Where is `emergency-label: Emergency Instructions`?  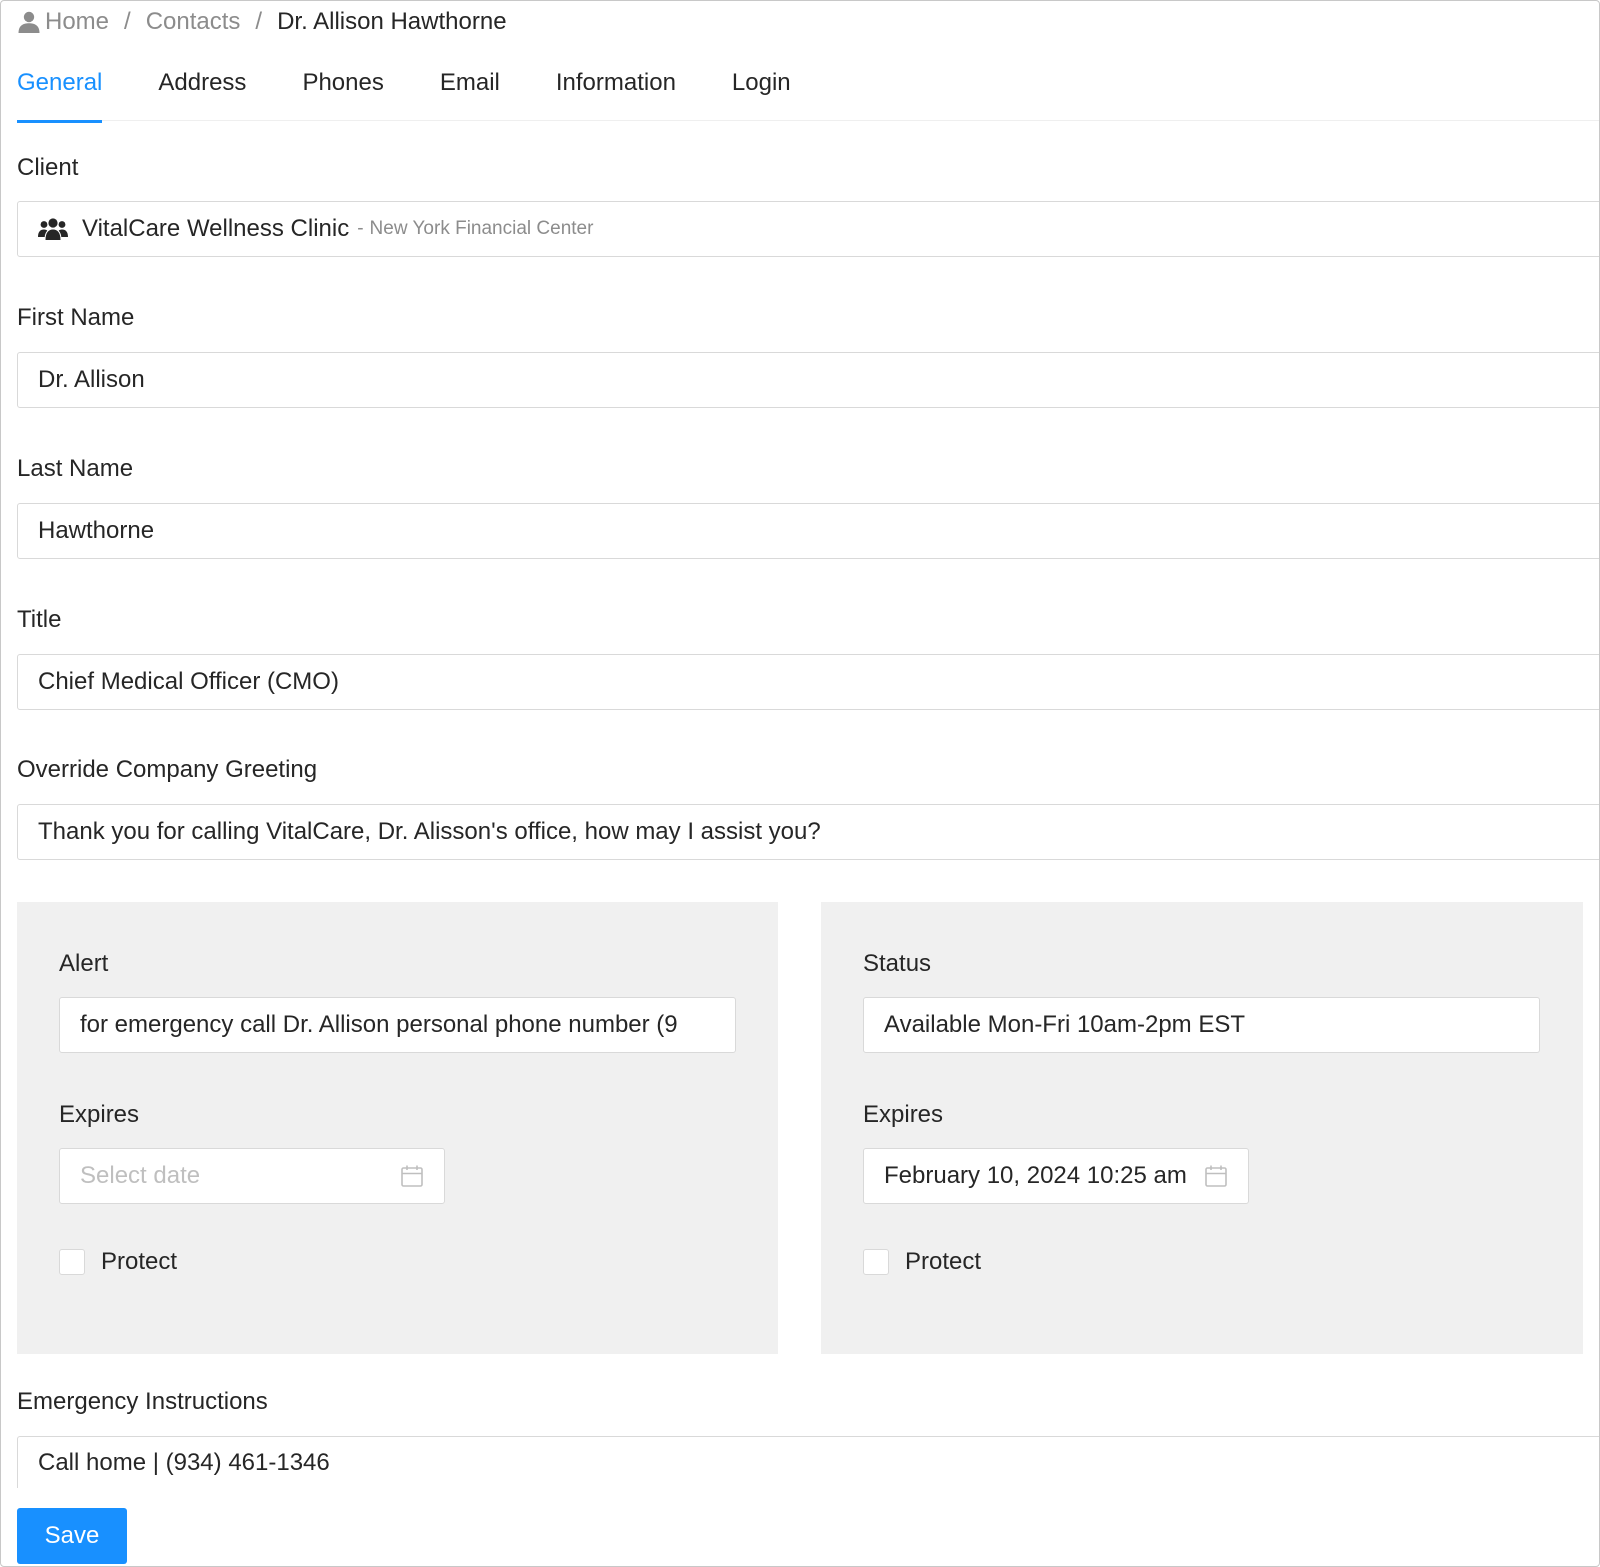
emergency-label: Emergency Instructions is located at coordinates (142, 1401).